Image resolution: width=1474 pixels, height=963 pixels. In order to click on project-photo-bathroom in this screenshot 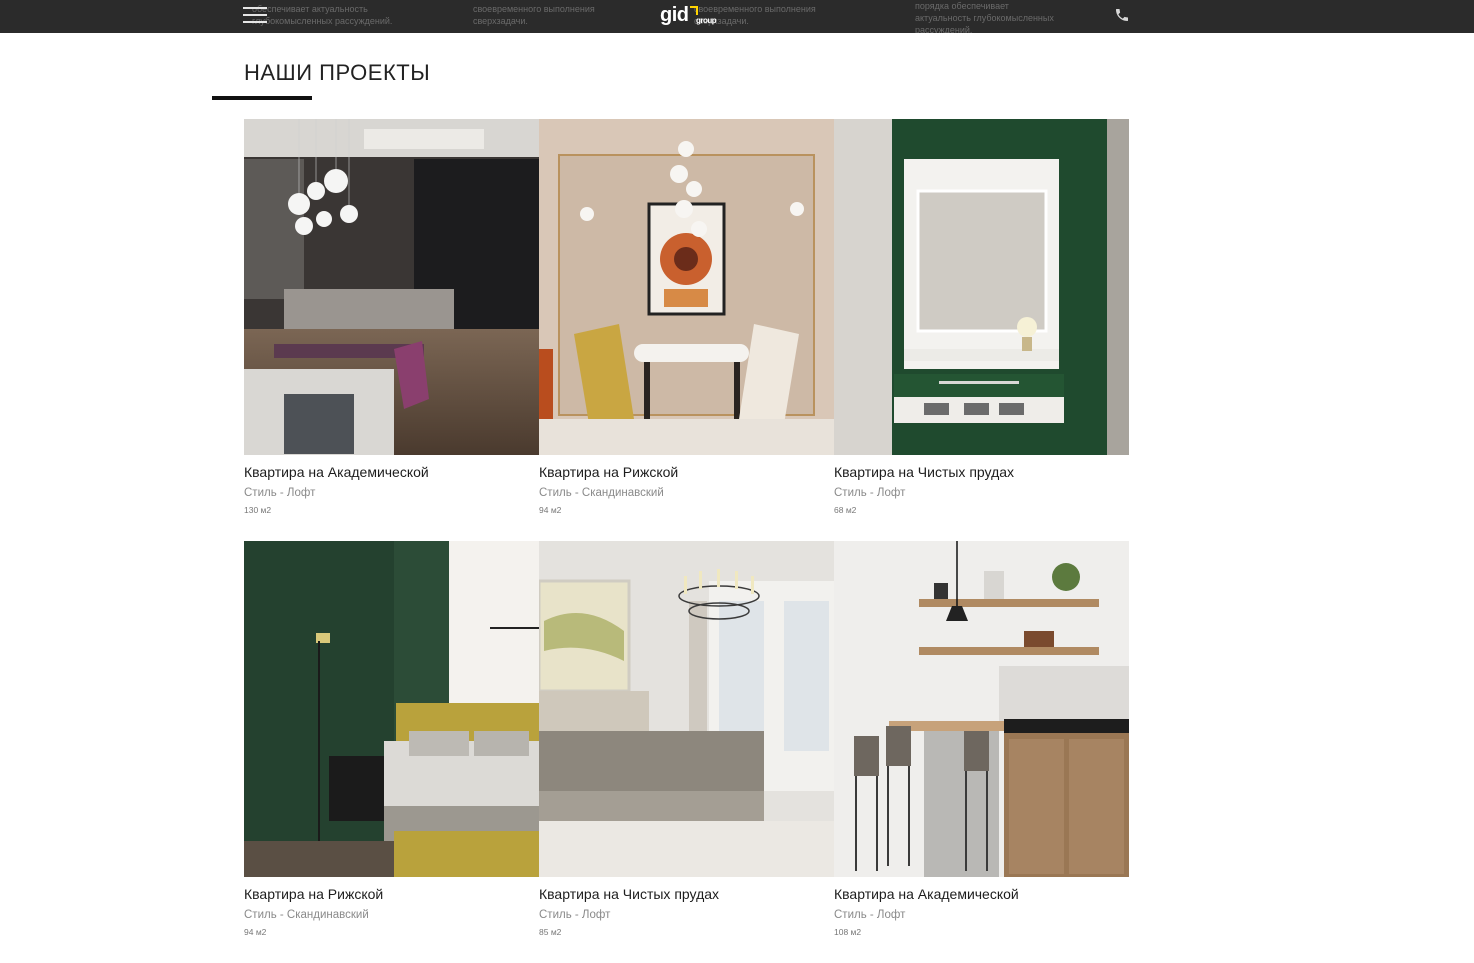, I will do `click(981, 287)`.